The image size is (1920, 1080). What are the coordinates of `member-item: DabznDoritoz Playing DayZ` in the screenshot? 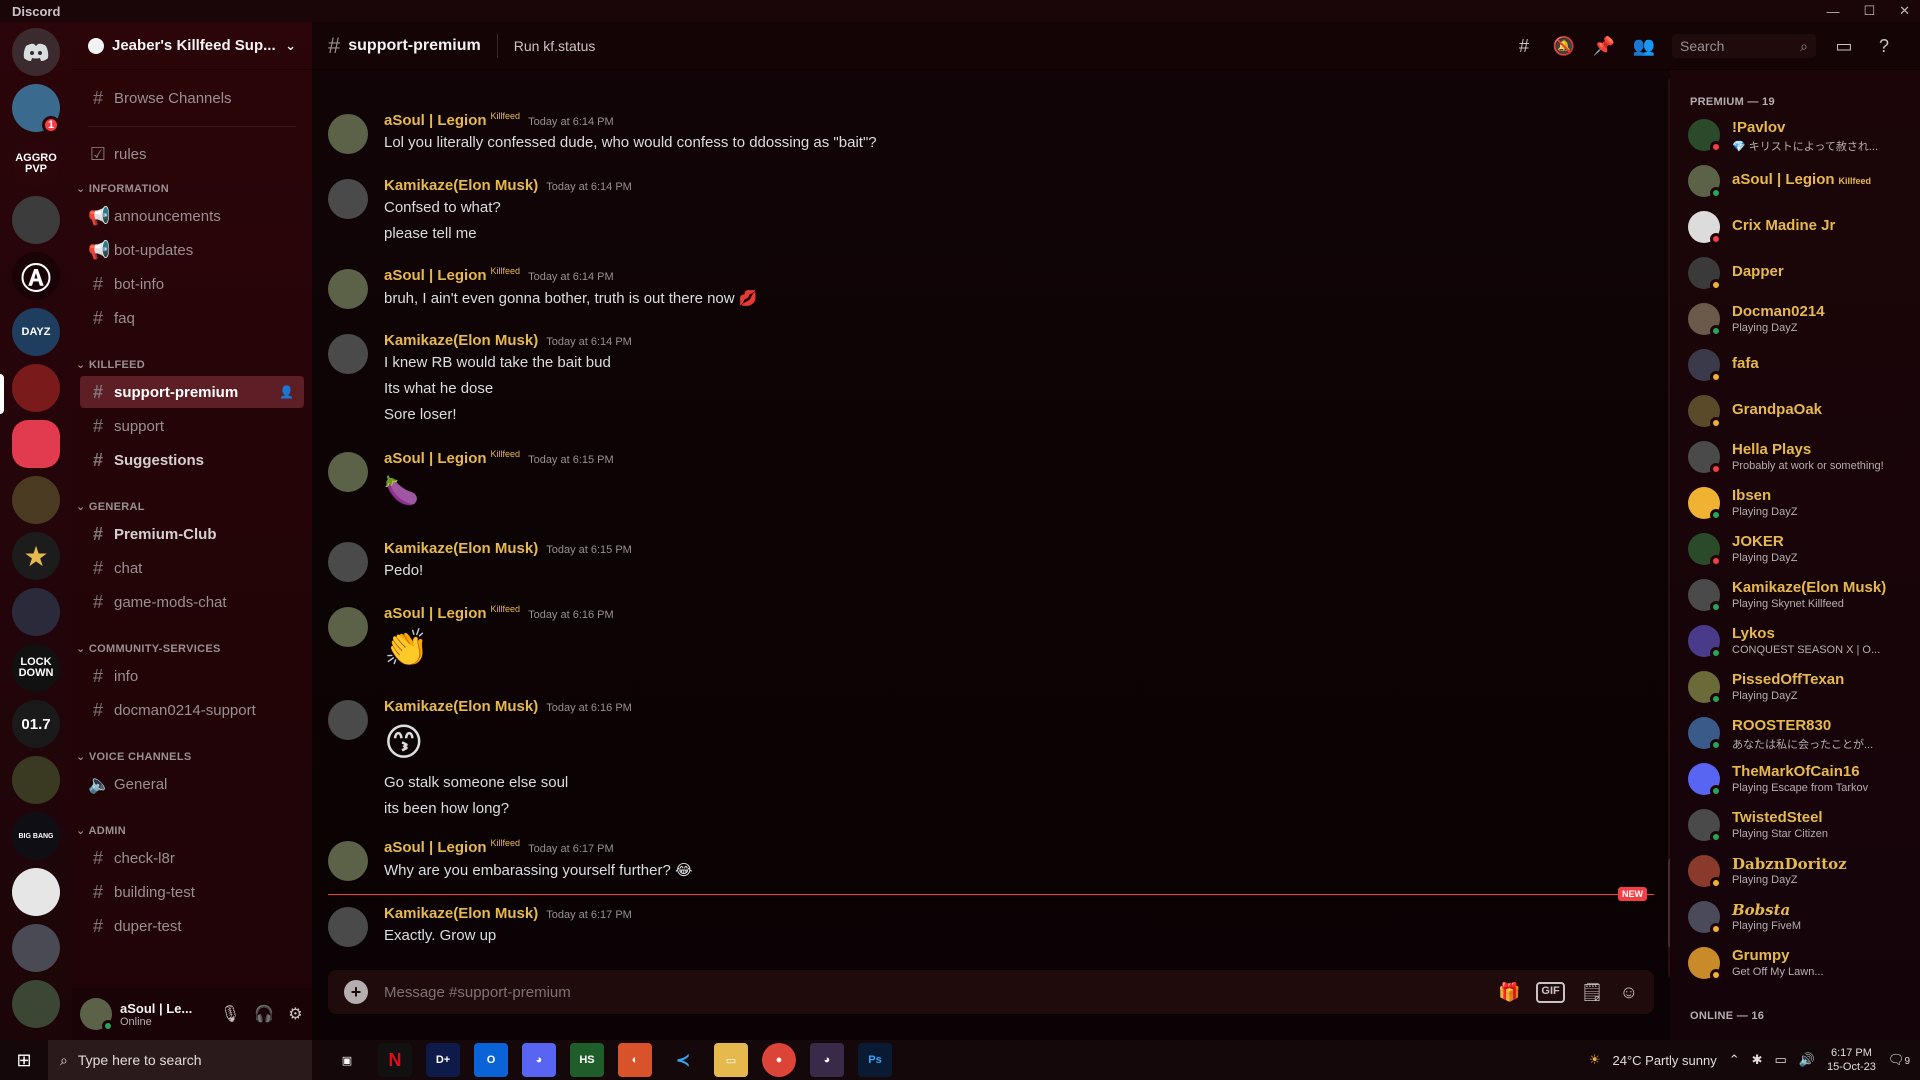 It's located at (1803, 871).